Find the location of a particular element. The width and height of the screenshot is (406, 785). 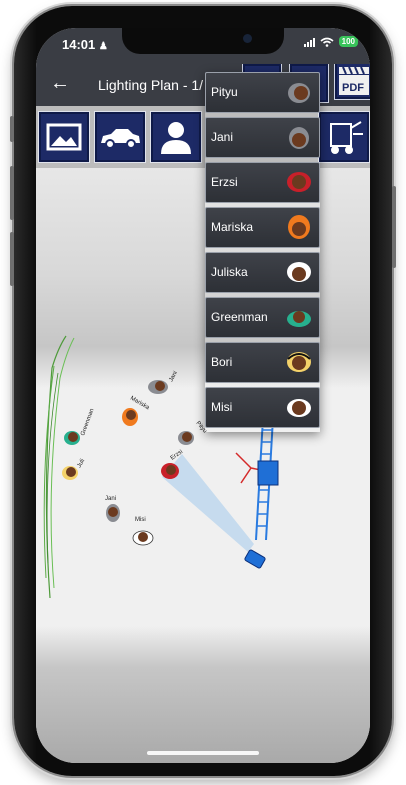

menu-item-erzsi: Erzsi is located at coordinates (262, 182).